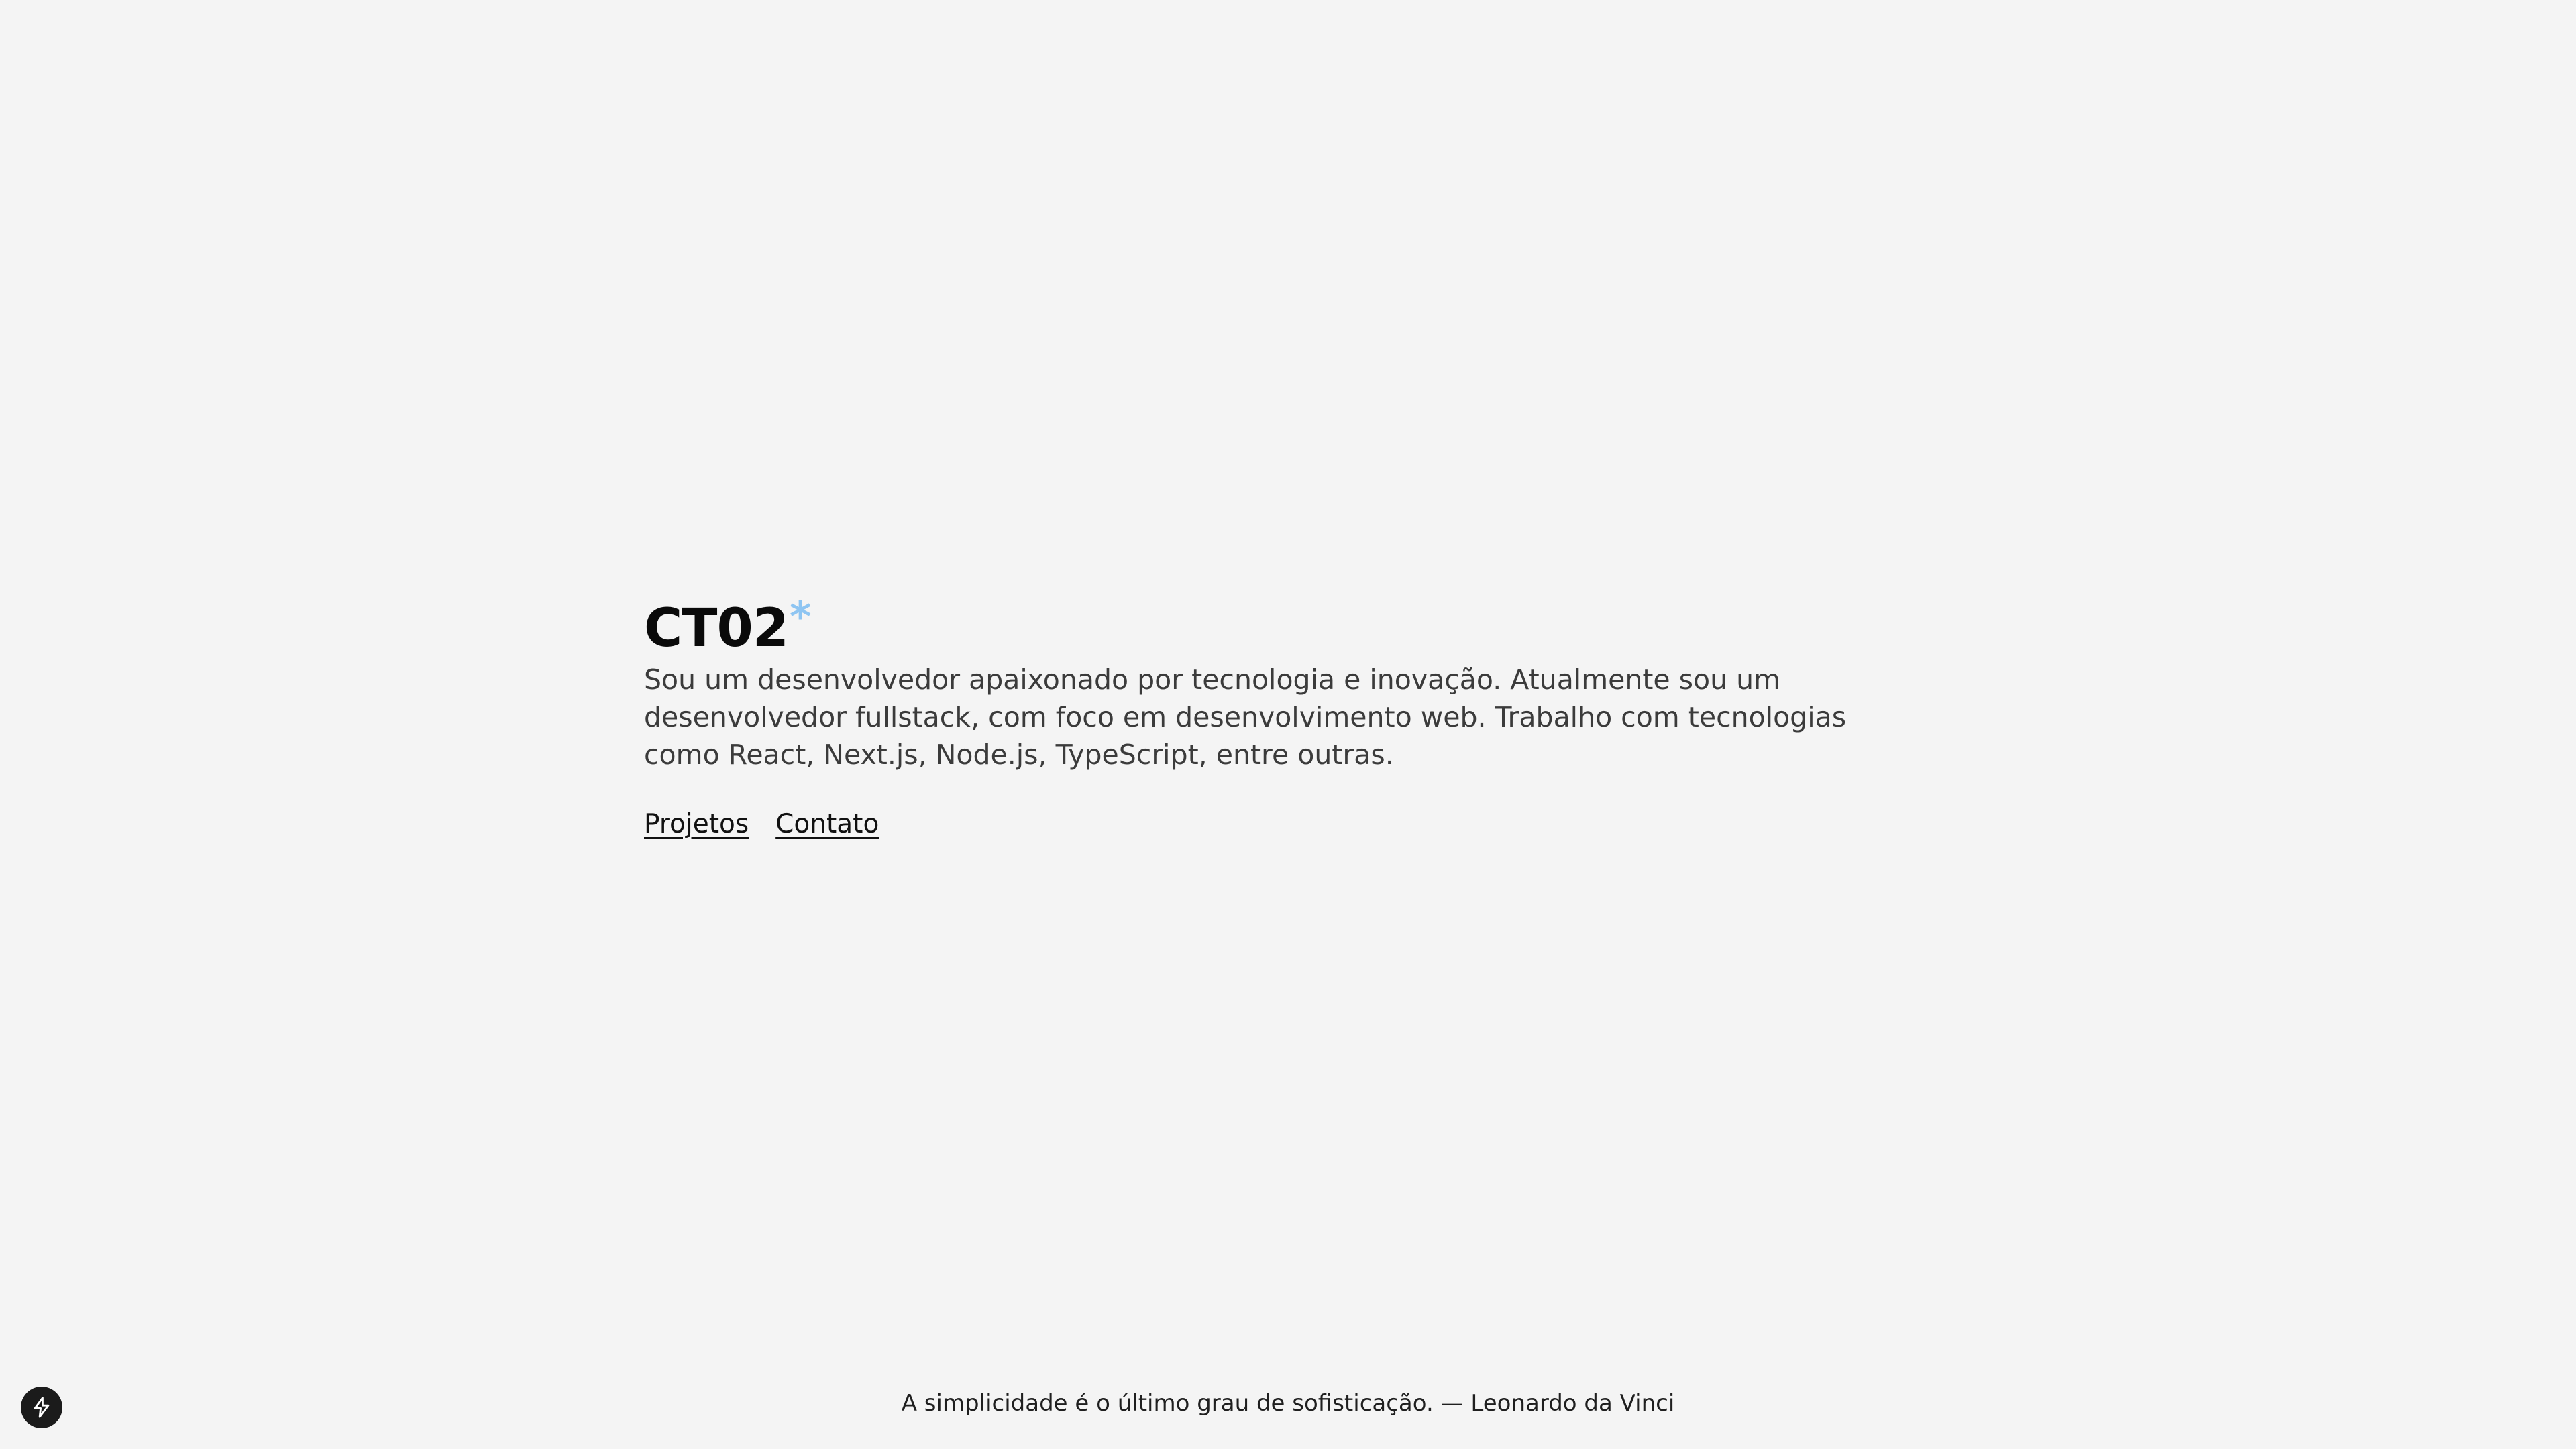  I want to click on contact-link: Contato, so click(827, 824).